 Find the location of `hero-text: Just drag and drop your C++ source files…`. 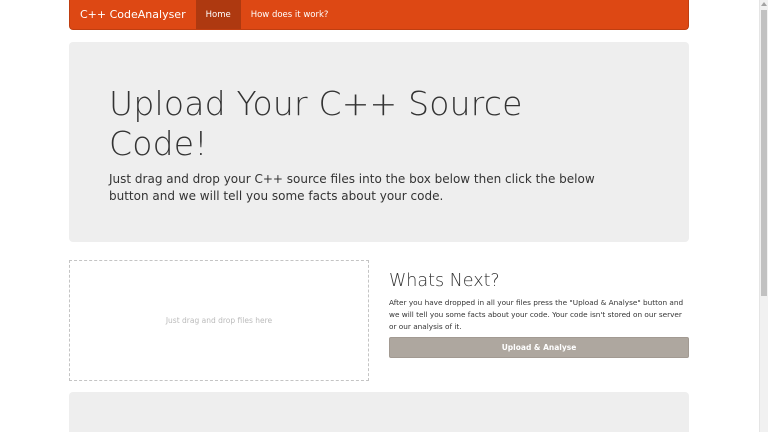

hero-text: Just drag and drop your C++ source files… is located at coordinates (352, 187).